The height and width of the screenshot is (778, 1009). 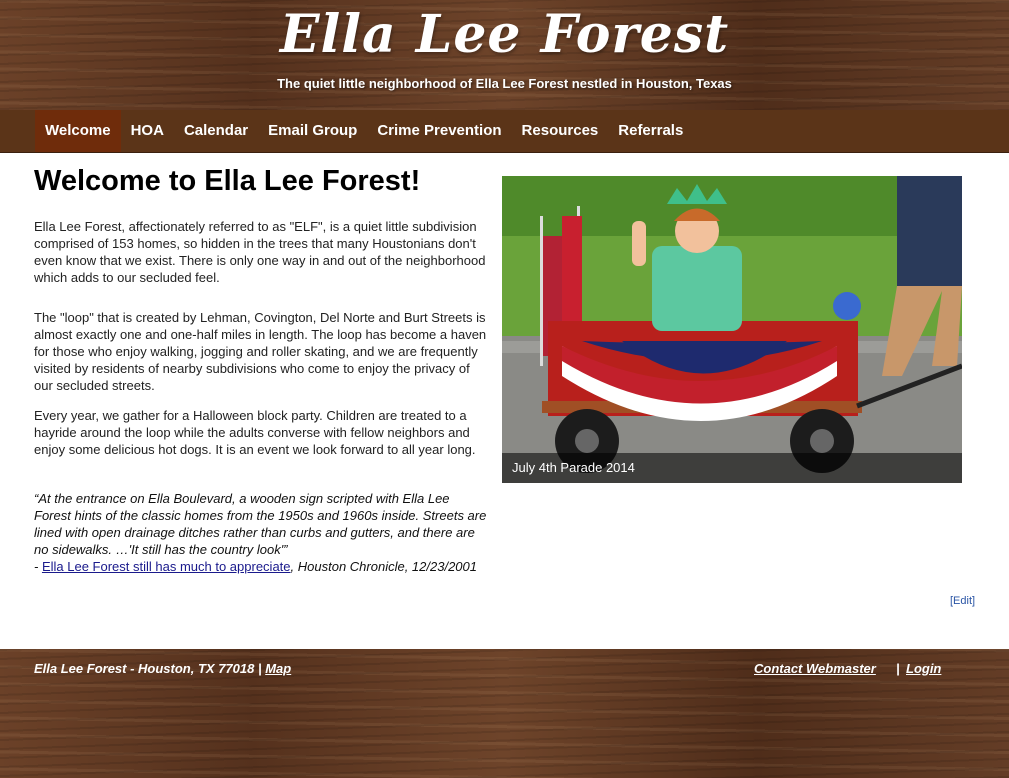 What do you see at coordinates (504, 34) in the screenshot?
I see `site-title: Ella Lee Forest` at bounding box center [504, 34].